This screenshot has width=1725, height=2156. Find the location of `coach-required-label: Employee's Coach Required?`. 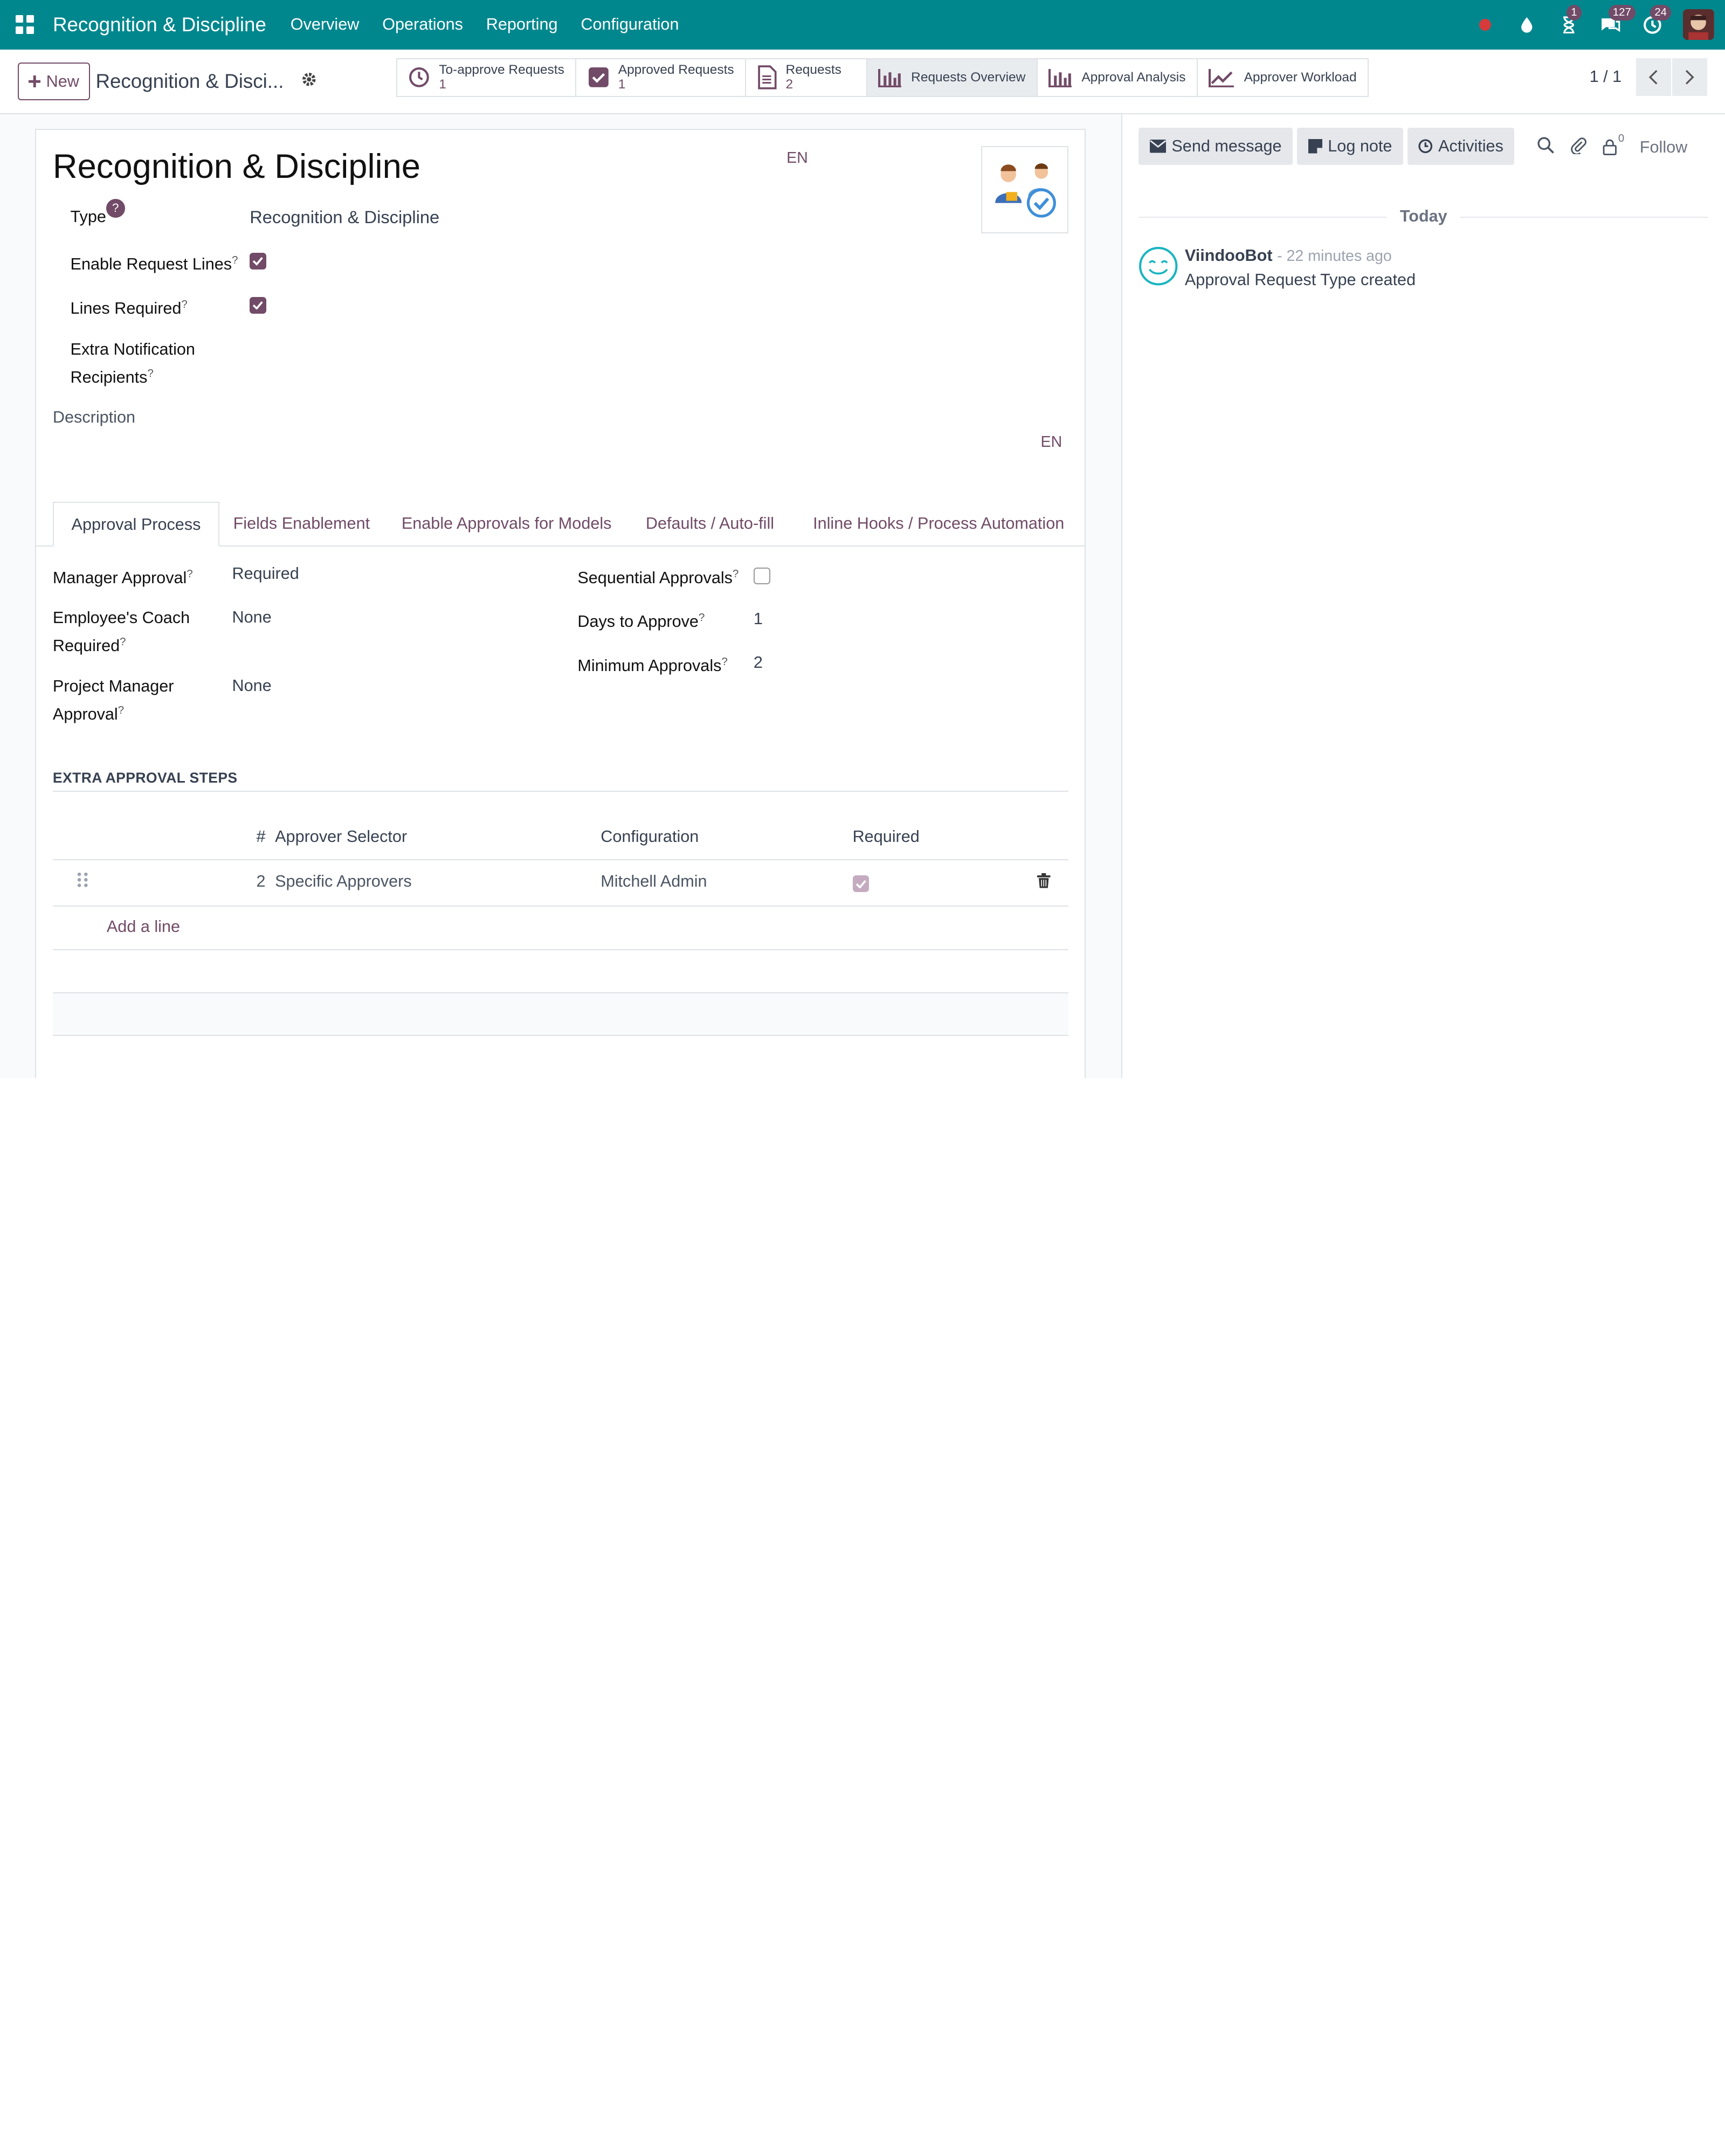

coach-required-label: Employee's Coach Required? is located at coordinates (121, 632).